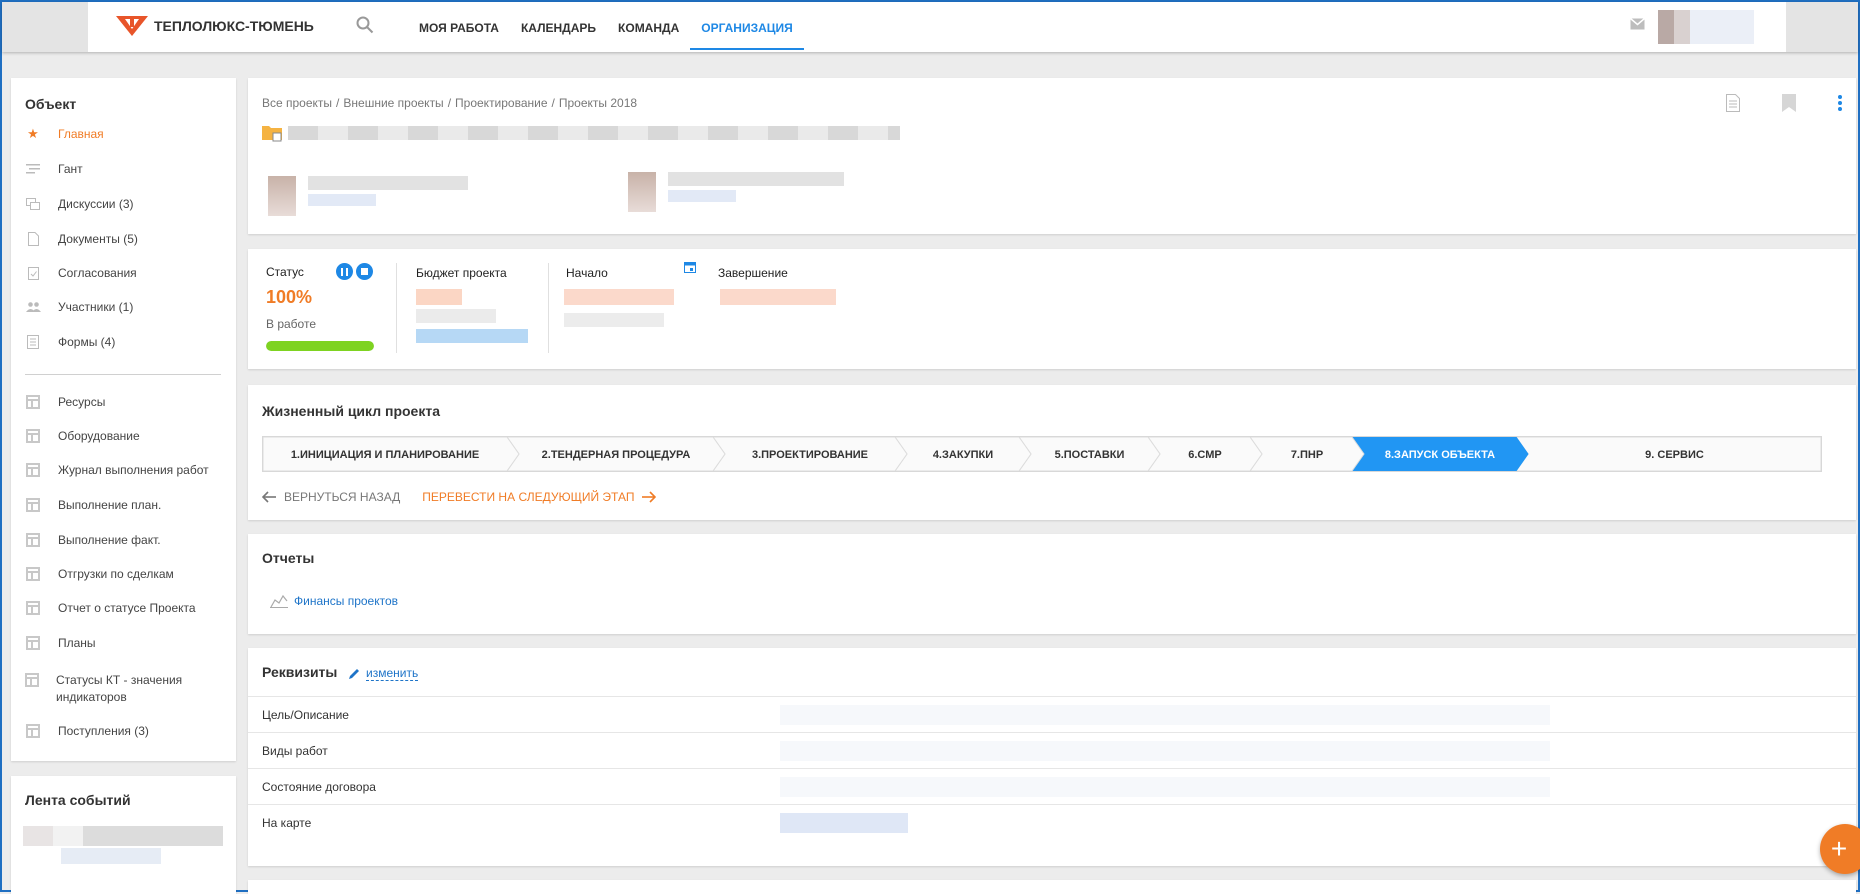 The height and width of the screenshot is (894, 1860). What do you see at coordinates (1733, 103) in the screenshot?
I see `report-icon` at bounding box center [1733, 103].